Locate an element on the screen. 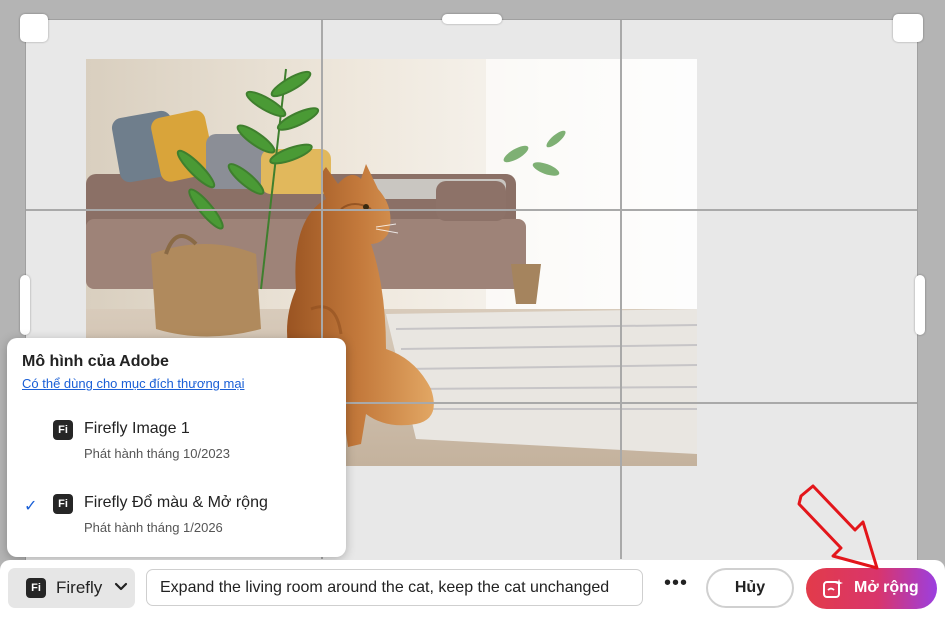  popover-title: Mô hình của Adobe is located at coordinates (95, 361).